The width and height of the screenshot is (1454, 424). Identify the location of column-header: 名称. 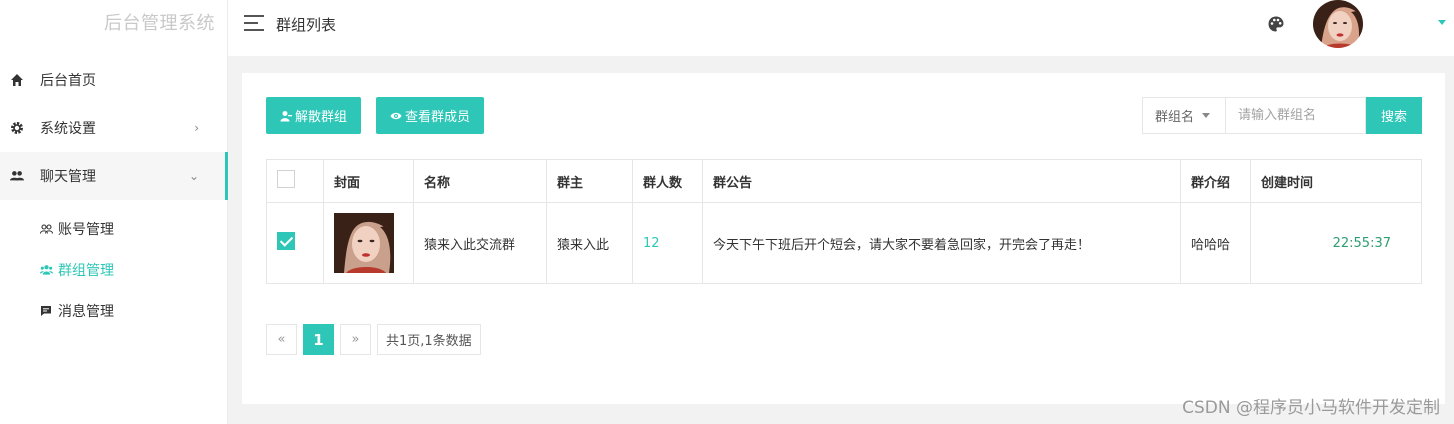
(480, 181).